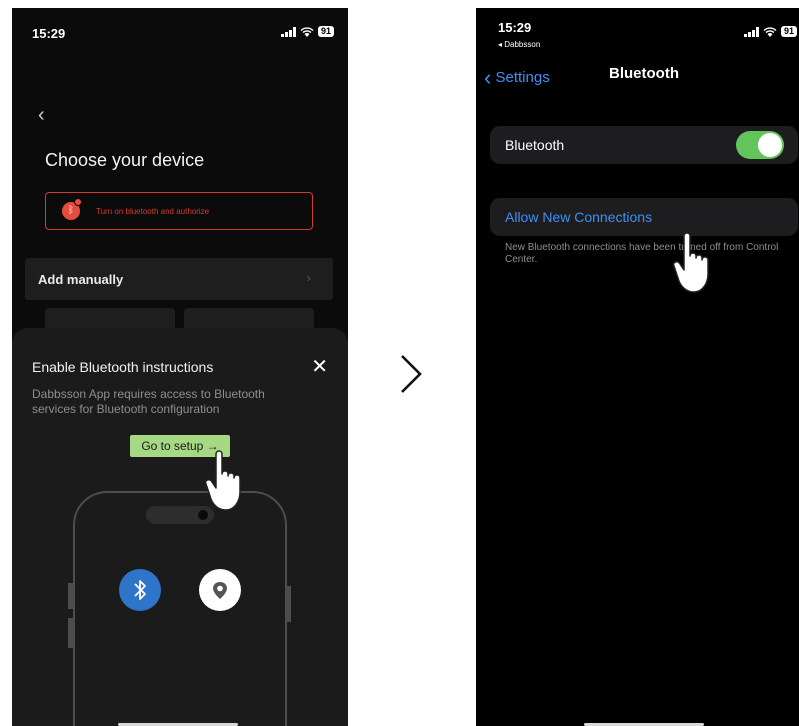 The height and width of the screenshot is (726, 799). What do you see at coordinates (770, 145) in the screenshot?
I see `toggle-knob` at bounding box center [770, 145].